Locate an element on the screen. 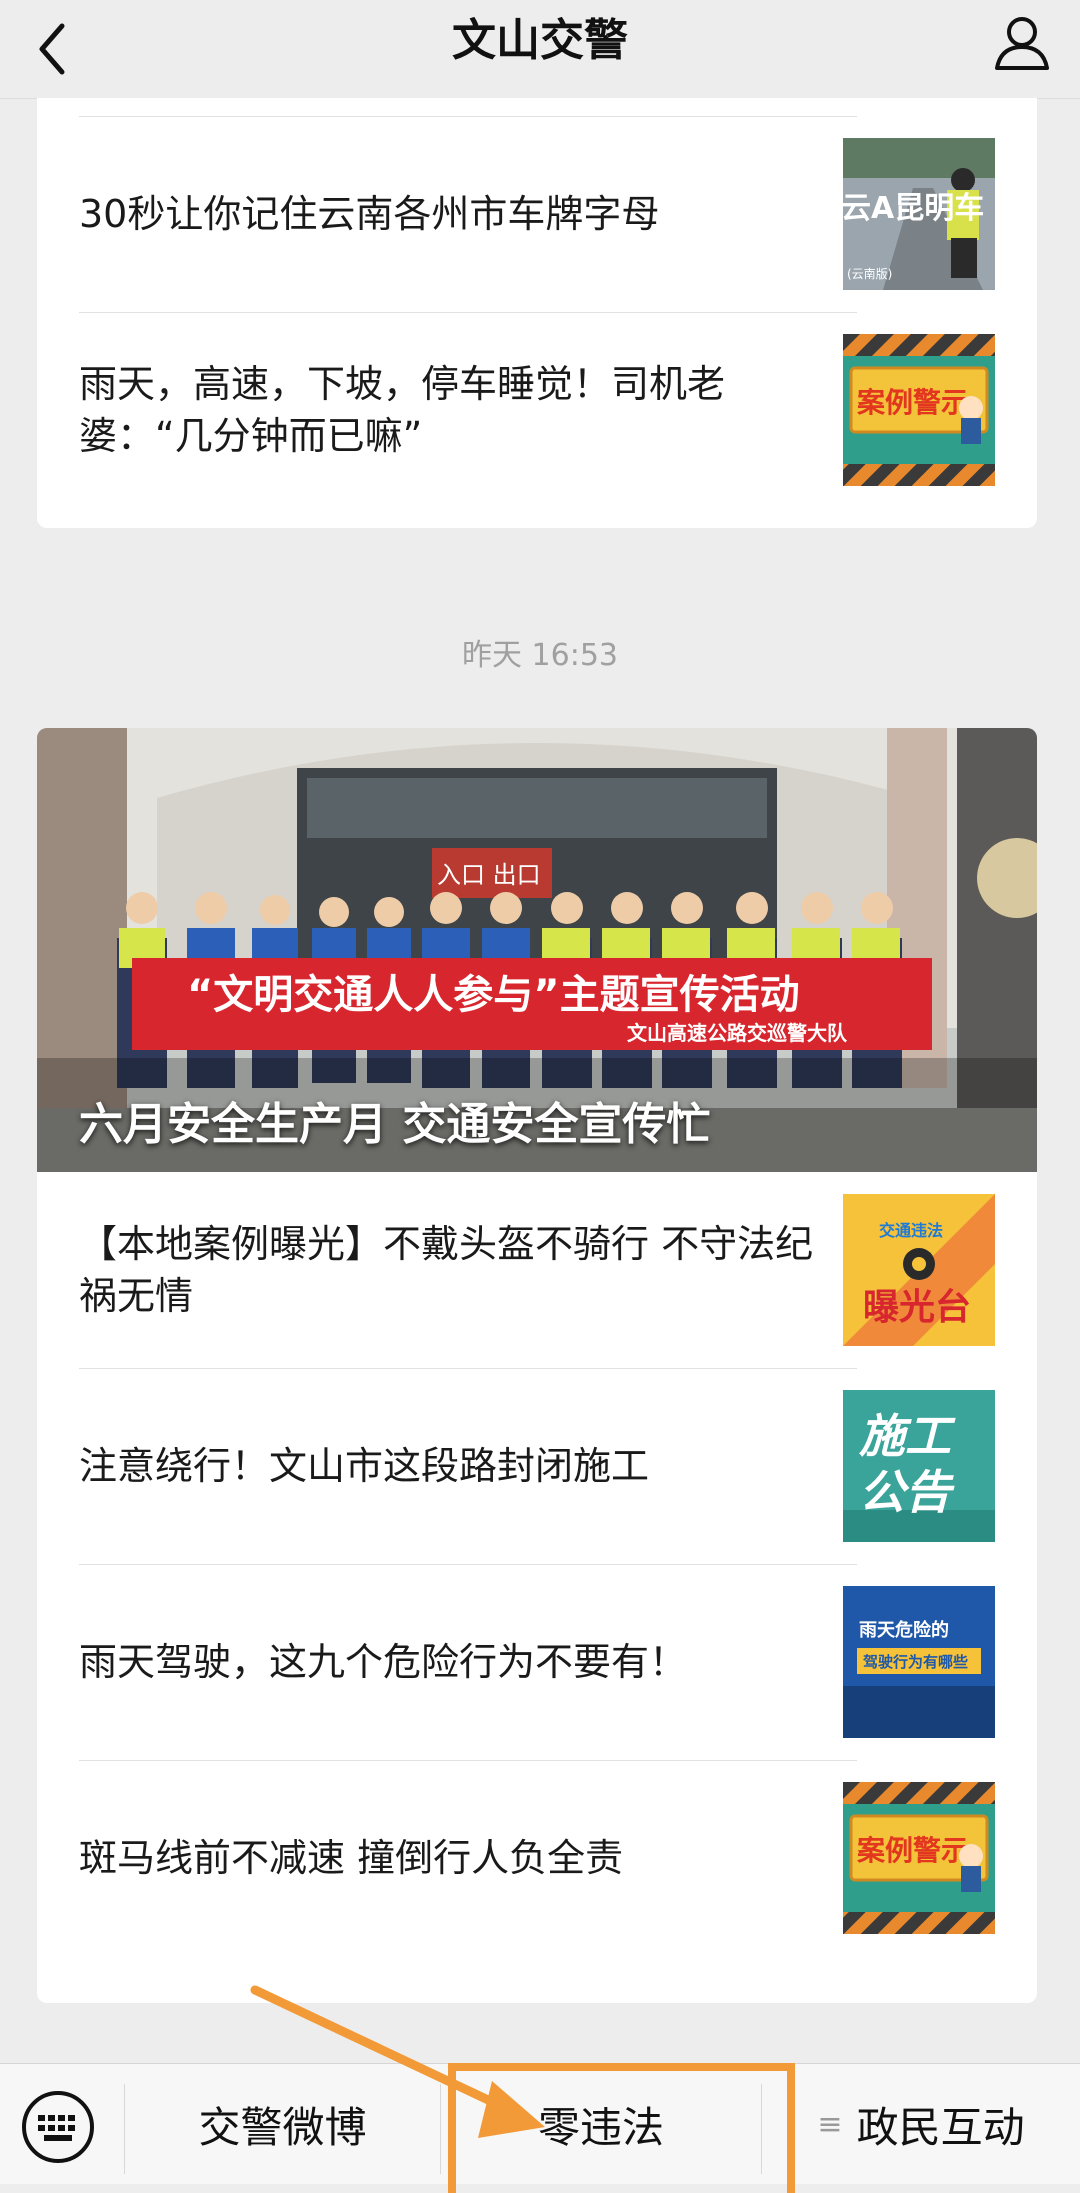 The width and height of the screenshot is (1080, 2193). thumbnail-text: 曝光台 is located at coordinates (917, 1307).